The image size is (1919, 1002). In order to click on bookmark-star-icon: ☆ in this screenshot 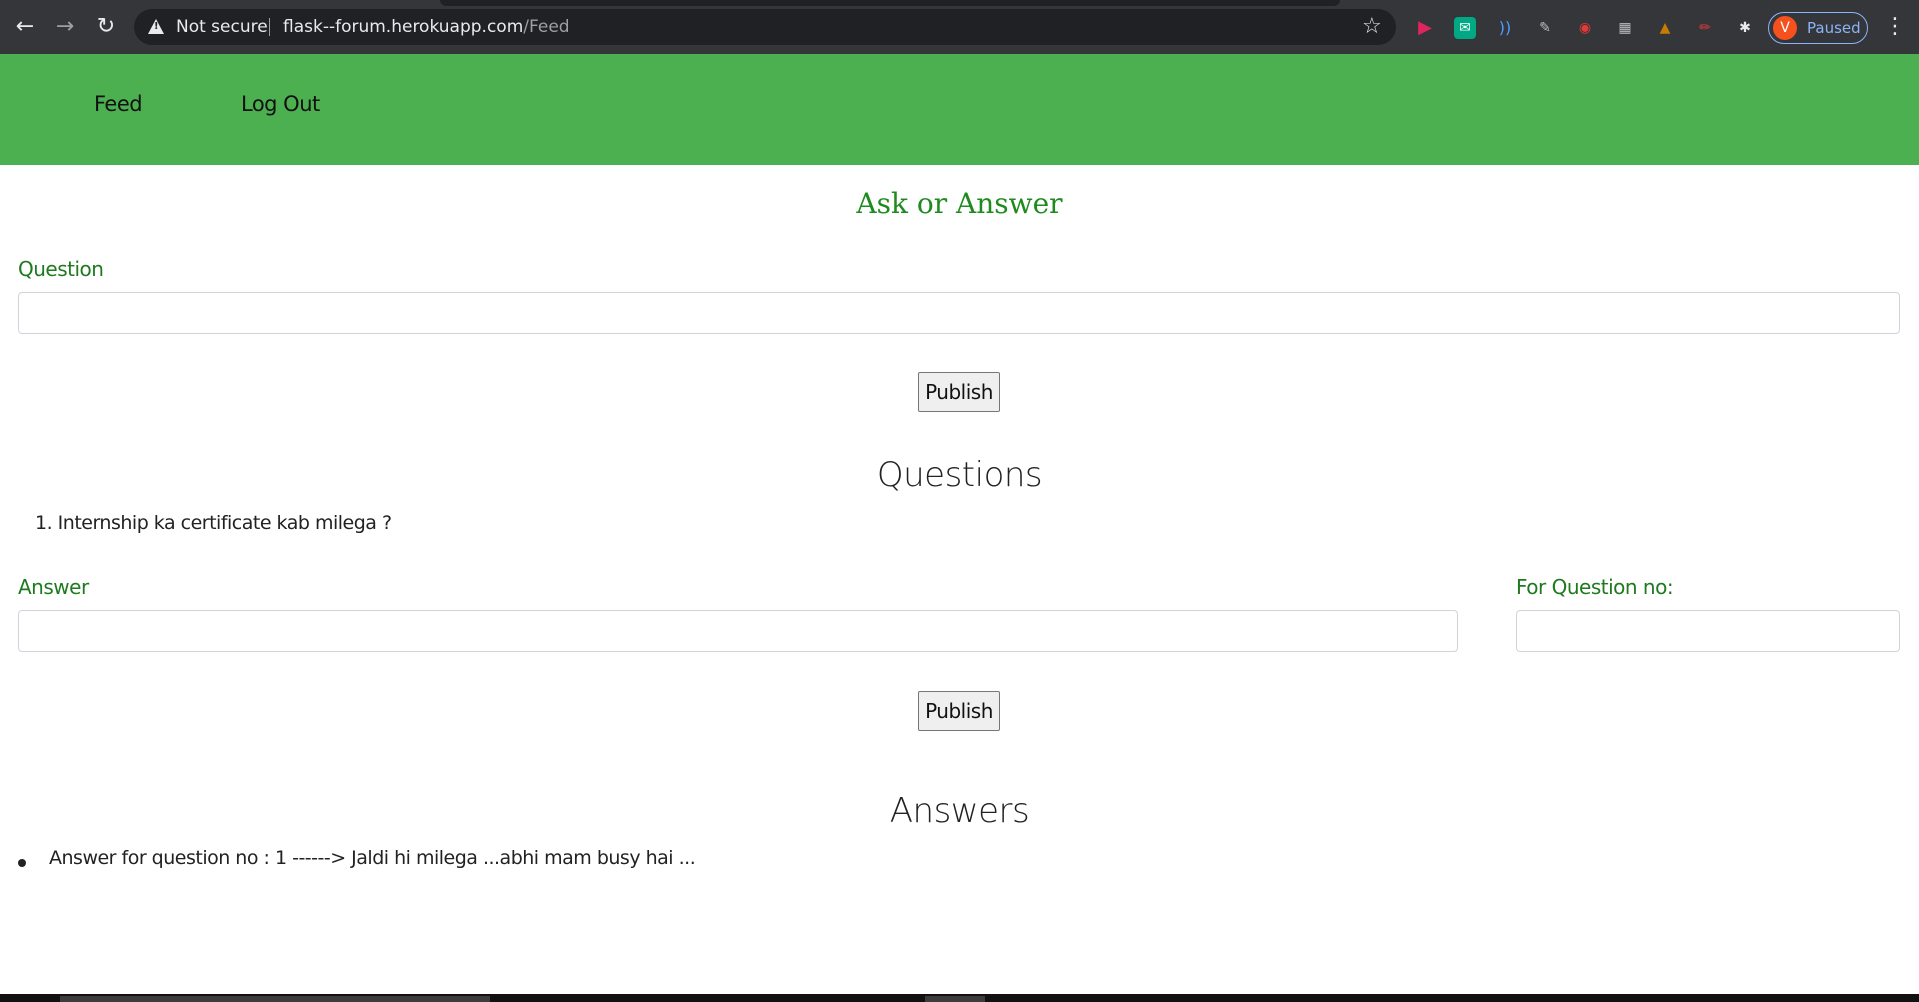, I will do `click(1372, 26)`.